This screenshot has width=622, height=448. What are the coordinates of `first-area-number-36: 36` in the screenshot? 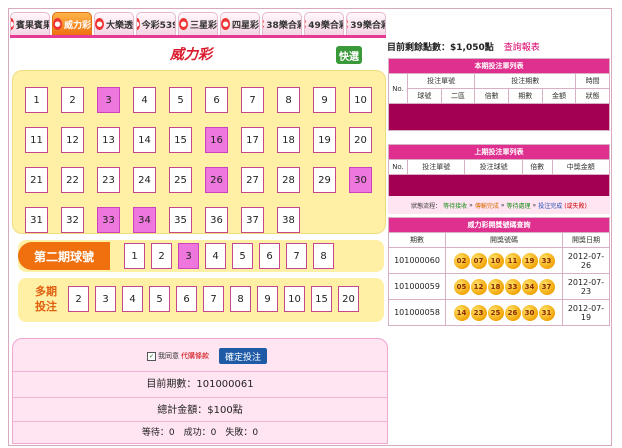 It's located at (216, 220).